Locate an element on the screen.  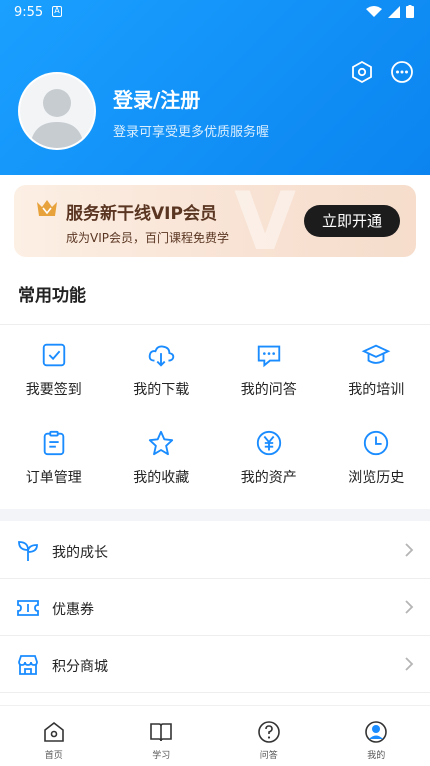
nav-home: 首页 is located at coordinates (54, 736).